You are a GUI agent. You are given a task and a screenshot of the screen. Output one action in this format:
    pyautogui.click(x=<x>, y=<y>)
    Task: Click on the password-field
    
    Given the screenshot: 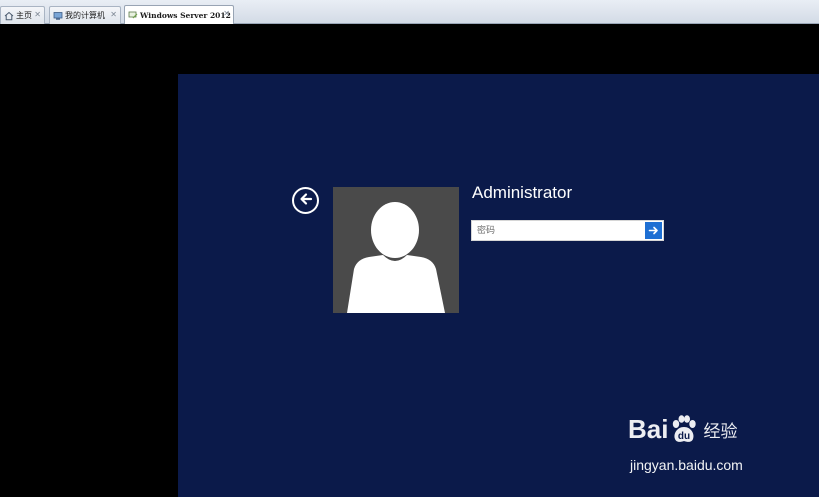 What is the action you would take?
    pyautogui.click(x=567, y=230)
    